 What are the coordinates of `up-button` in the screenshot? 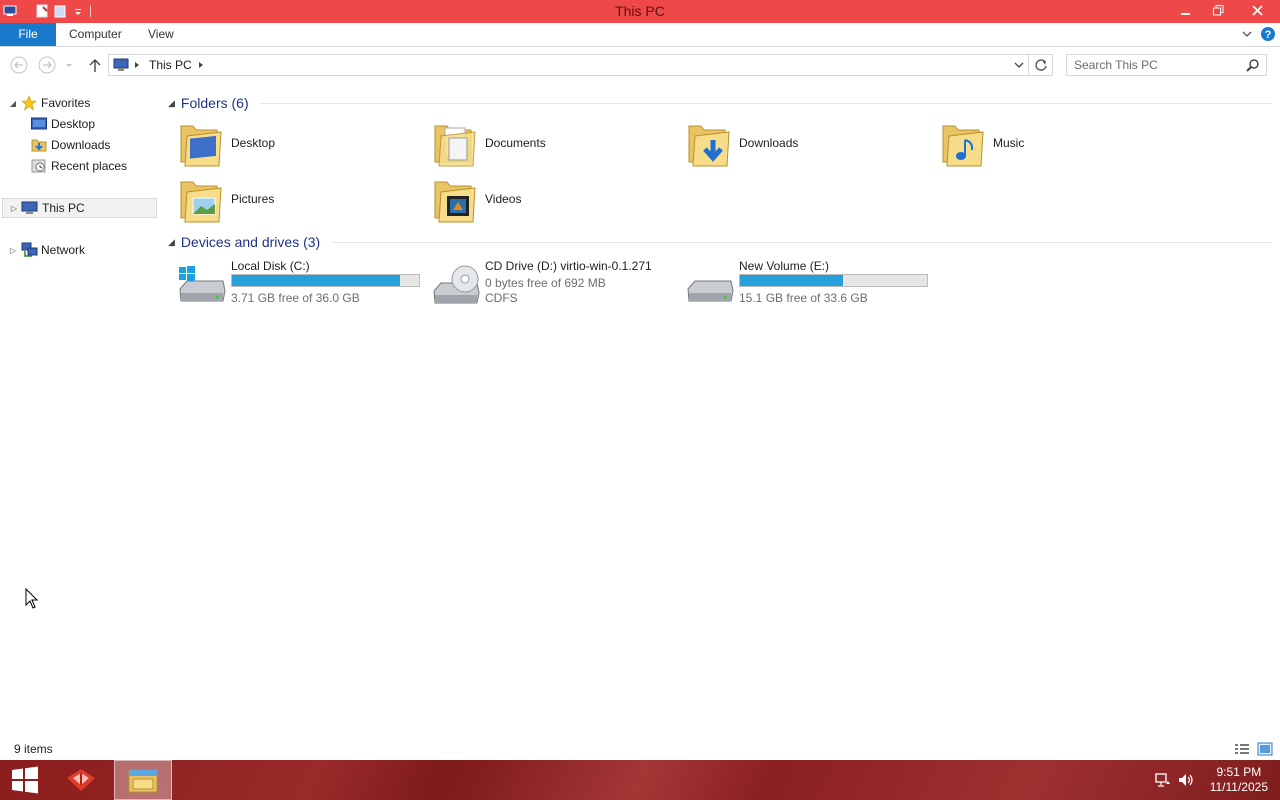 It's located at (95, 65).